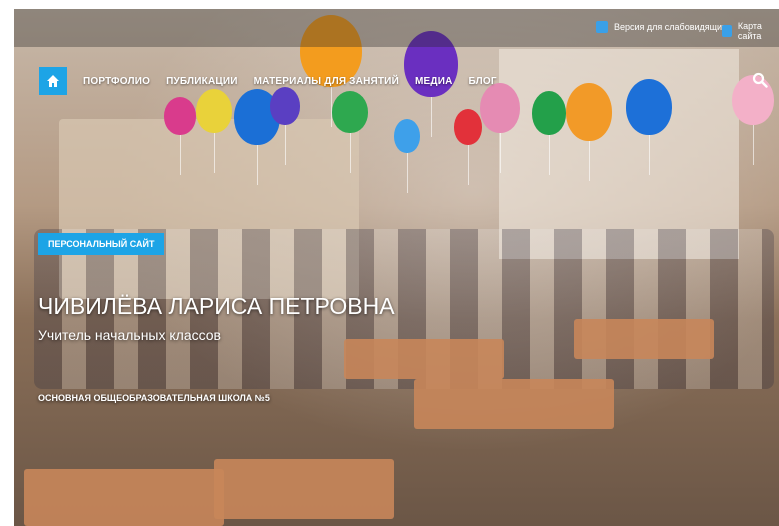 The height and width of the screenshot is (526, 779). I want to click on page-subtitle: Учитель начальных классов, so click(129, 335).